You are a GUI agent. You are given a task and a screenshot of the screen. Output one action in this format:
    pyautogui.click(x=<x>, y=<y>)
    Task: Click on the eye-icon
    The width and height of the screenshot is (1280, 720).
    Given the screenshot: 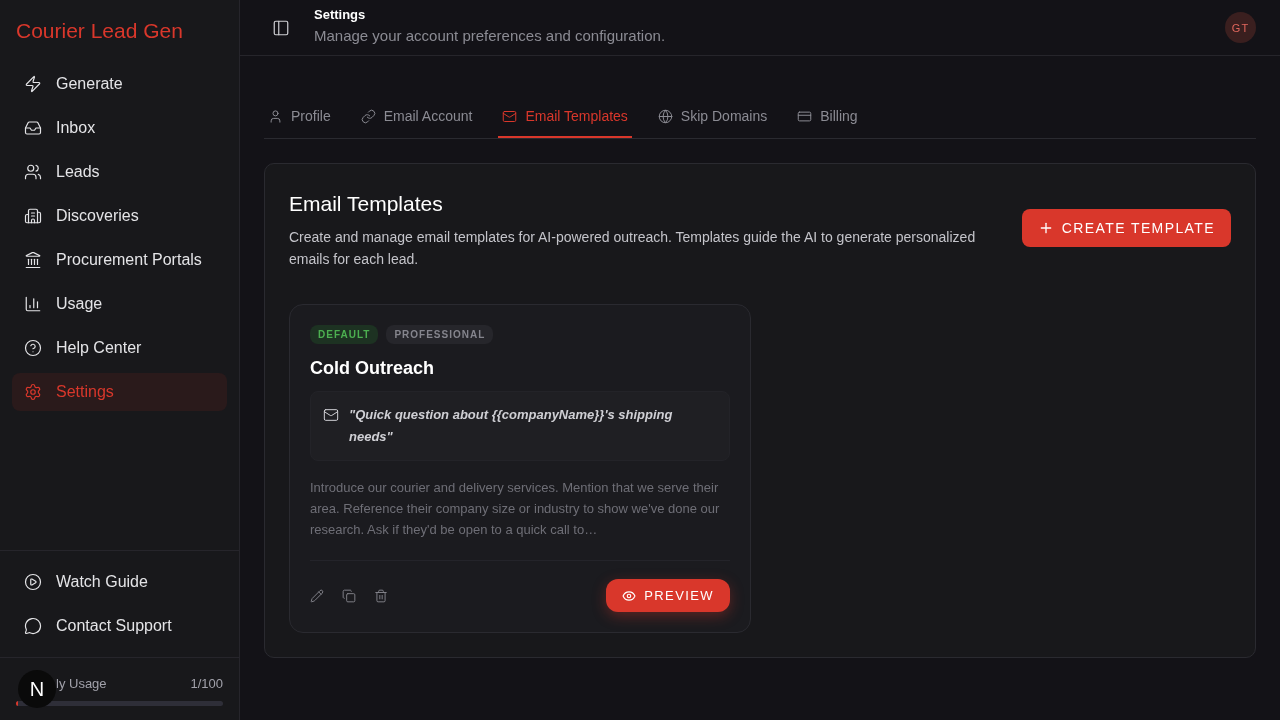 What is the action you would take?
    pyautogui.click(x=629, y=595)
    